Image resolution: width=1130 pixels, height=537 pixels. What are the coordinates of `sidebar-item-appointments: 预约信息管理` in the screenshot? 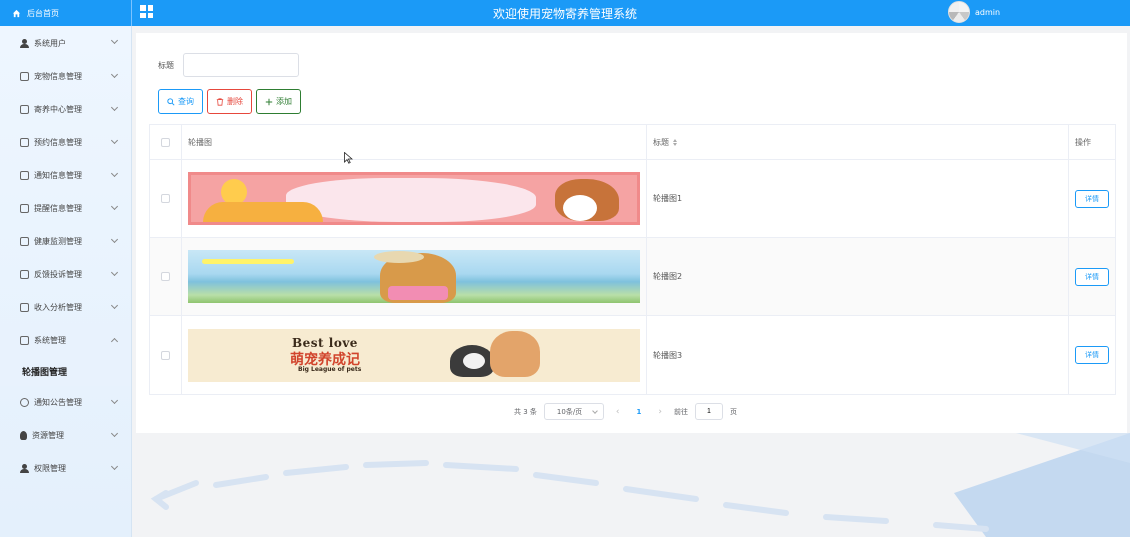 It's located at (65, 142).